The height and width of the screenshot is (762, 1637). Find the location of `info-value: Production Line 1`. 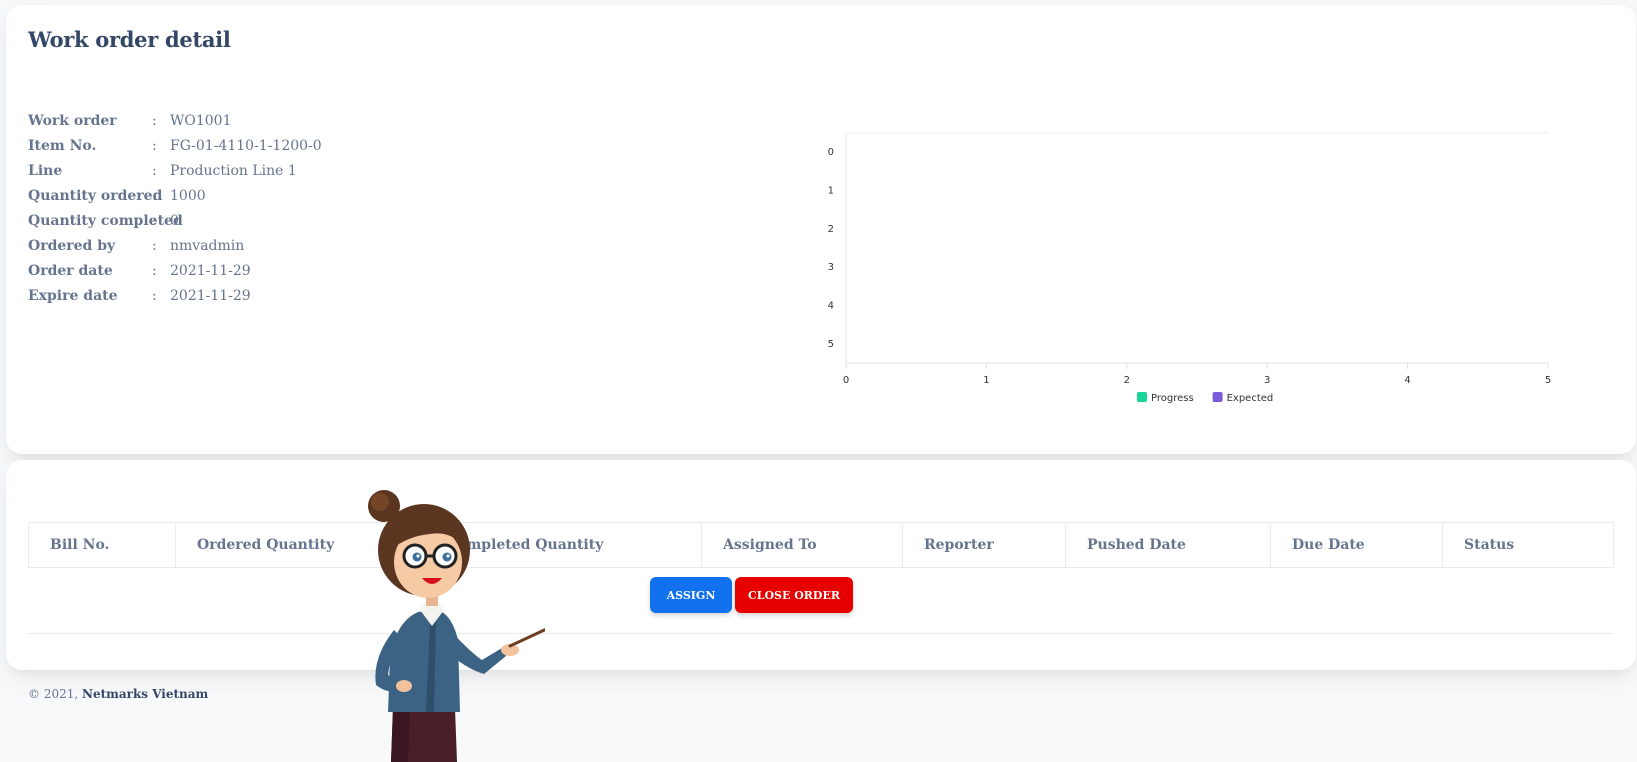

info-value: Production Line 1 is located at coordinates (233, 171).